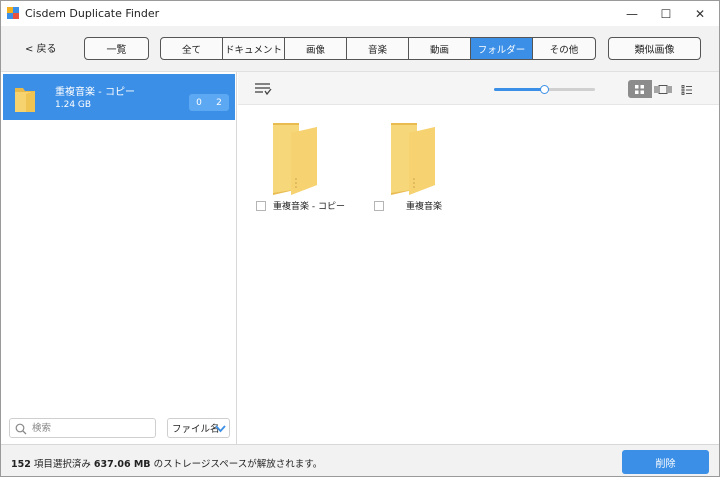 This screenshot has width=720, height=477. I want to click on search-icon, so click(21, 429).